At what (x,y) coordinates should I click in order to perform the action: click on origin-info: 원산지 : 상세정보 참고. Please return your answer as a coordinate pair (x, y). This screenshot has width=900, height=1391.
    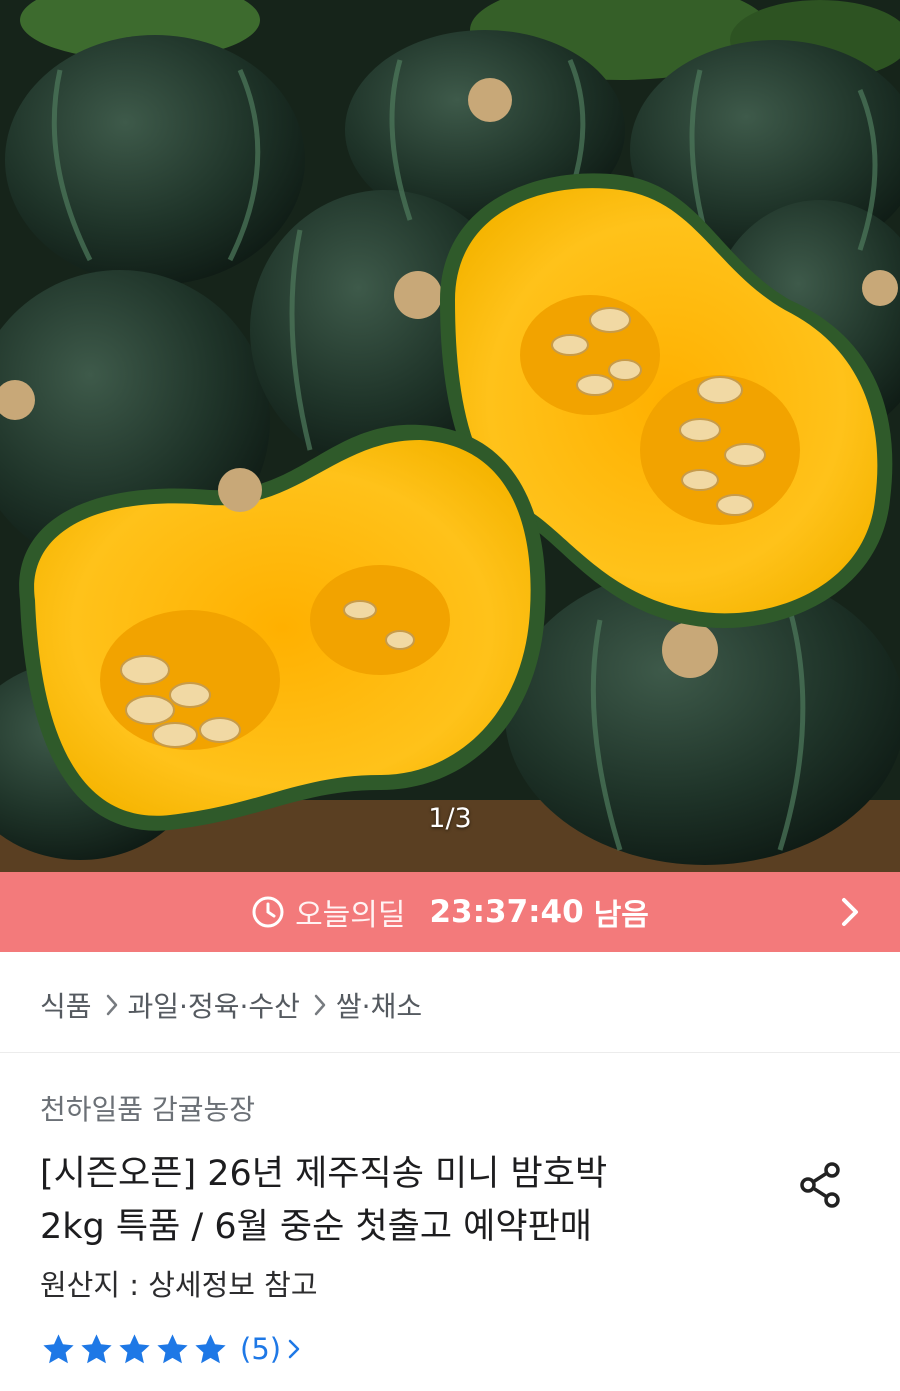
    Looking at the image, I should click on (179, 1285).